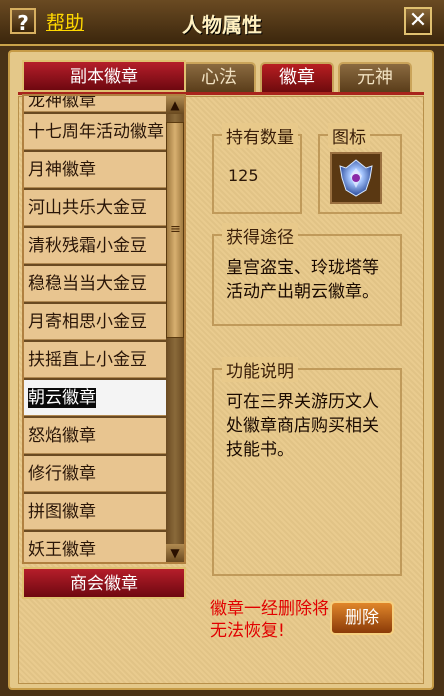 This screenshot has width=444, height=696. I want to click on count-box: 持有数量 125, so click(257, 168).